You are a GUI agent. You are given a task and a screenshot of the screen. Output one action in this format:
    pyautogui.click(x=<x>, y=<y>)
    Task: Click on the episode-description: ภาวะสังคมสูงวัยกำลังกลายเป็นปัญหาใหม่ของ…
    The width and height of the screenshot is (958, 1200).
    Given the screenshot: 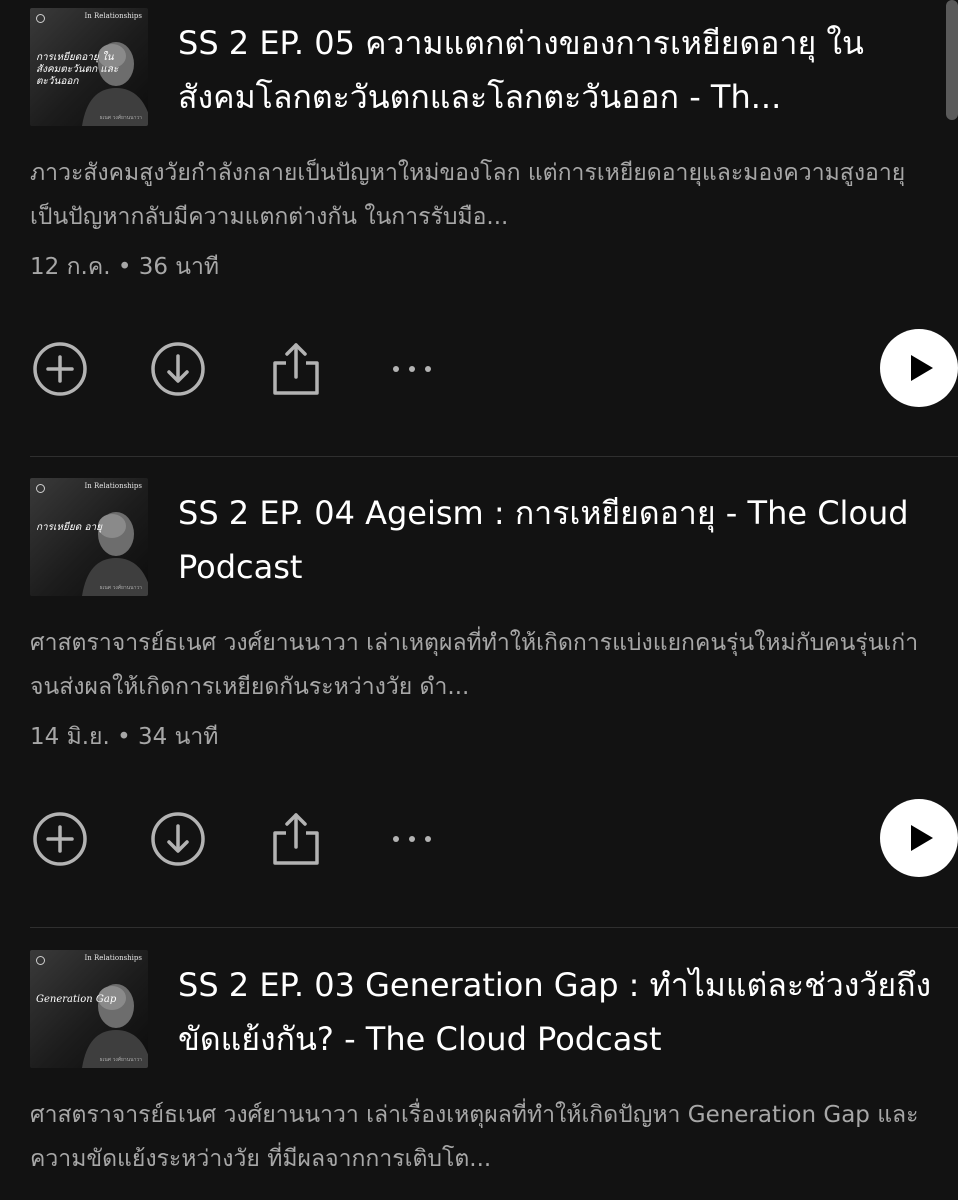 What is the action you would take?
    pyautogui.click(x=468, y=195)
    